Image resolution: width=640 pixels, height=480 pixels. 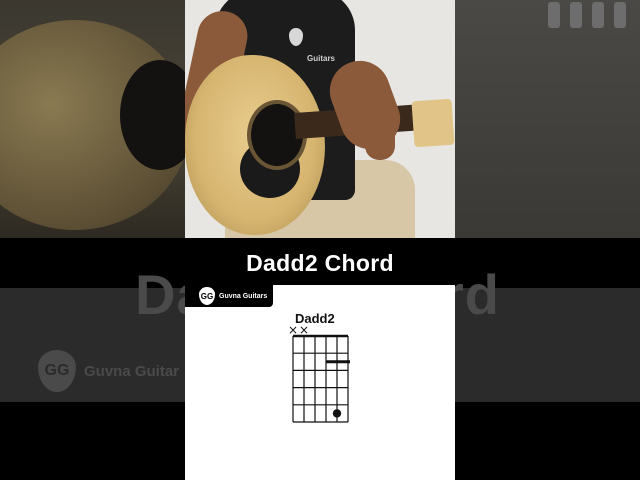 What do you see at coordinates (547, 119) in the screenshot?
I see `blurred-wall` at bounding box center [547, 119].